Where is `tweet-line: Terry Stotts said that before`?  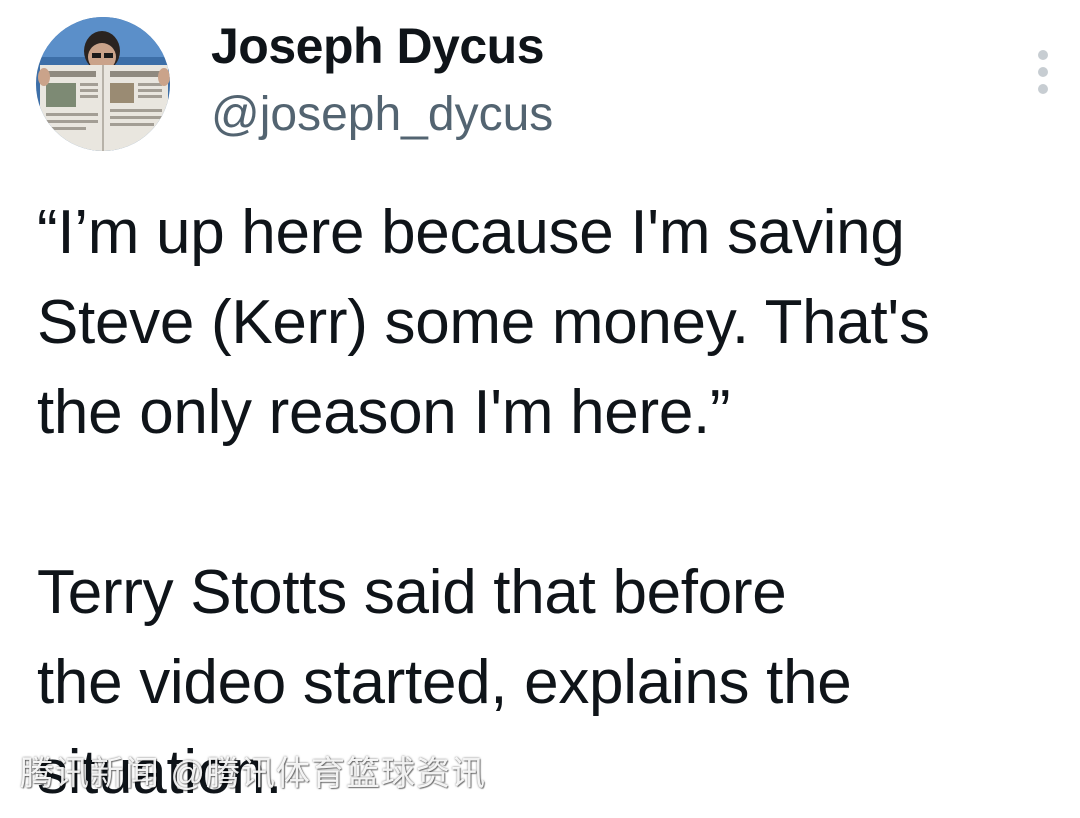 tweet-line: Terry Stotts said that before is located at coordinates (412, 592).